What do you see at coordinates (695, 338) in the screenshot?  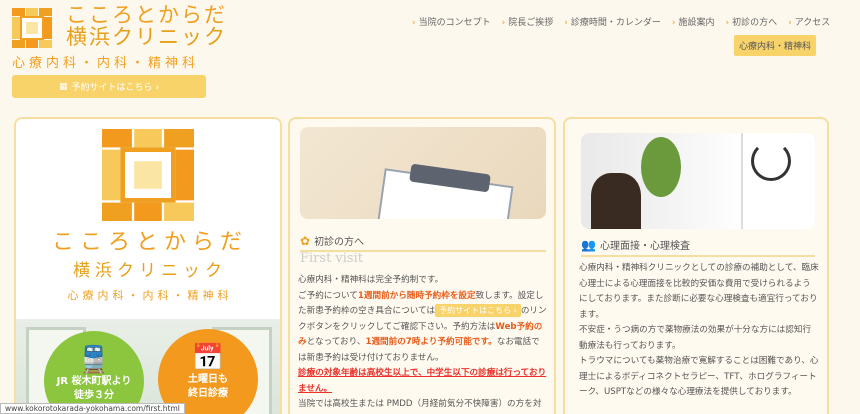 I see `psychology-p2: 不安症・うつ病の方で薬物療法の効果が十分な方には認知行動療法も行っております。` at bounding box center [695, 338].